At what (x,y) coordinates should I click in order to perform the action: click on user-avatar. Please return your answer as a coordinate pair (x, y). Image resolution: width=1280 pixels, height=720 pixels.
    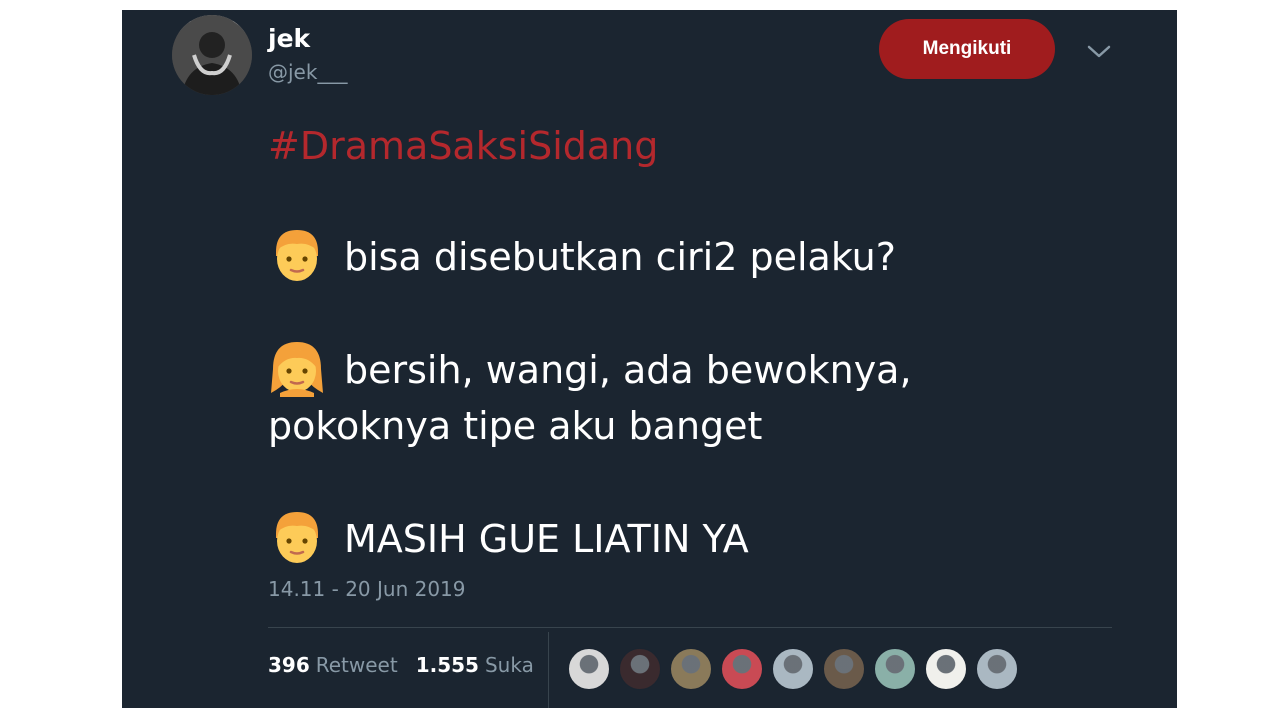
    Looking at the image, I should click on (212, 55).